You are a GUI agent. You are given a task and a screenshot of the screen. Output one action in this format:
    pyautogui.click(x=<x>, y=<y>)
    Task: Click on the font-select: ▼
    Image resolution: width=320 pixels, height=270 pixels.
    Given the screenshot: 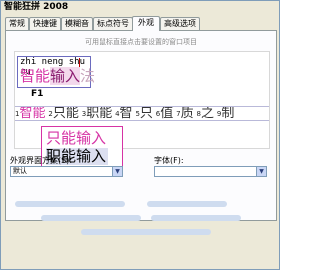 What is the action you would take?
    pyautogui.click(x=210, y=171)
    